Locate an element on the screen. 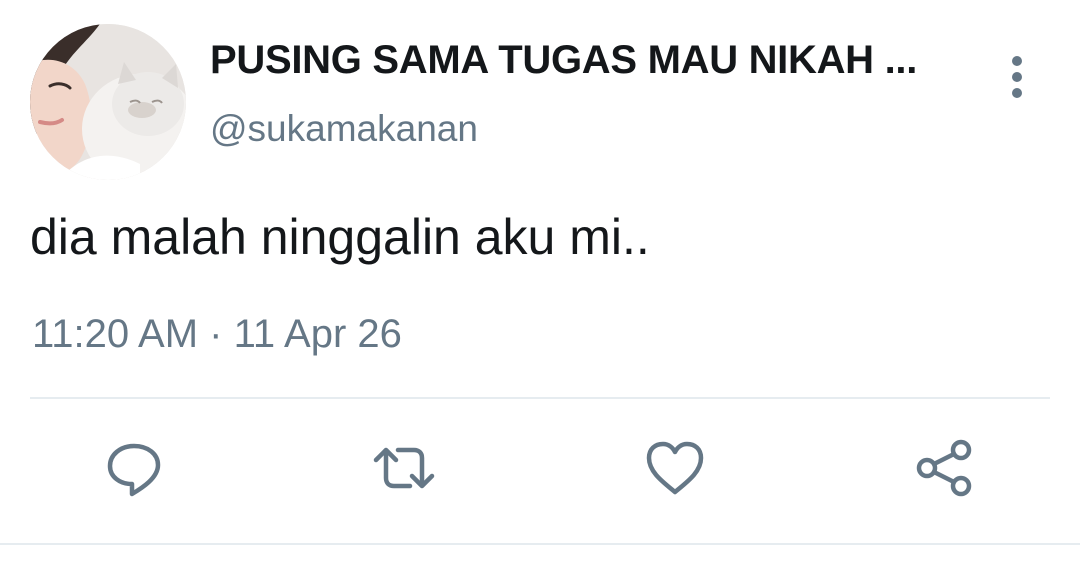 The width and height of the screenshot is (1080, 561). tweet-text: dia malah ninggalin aku mi.. is located at coordinates (340, 237).